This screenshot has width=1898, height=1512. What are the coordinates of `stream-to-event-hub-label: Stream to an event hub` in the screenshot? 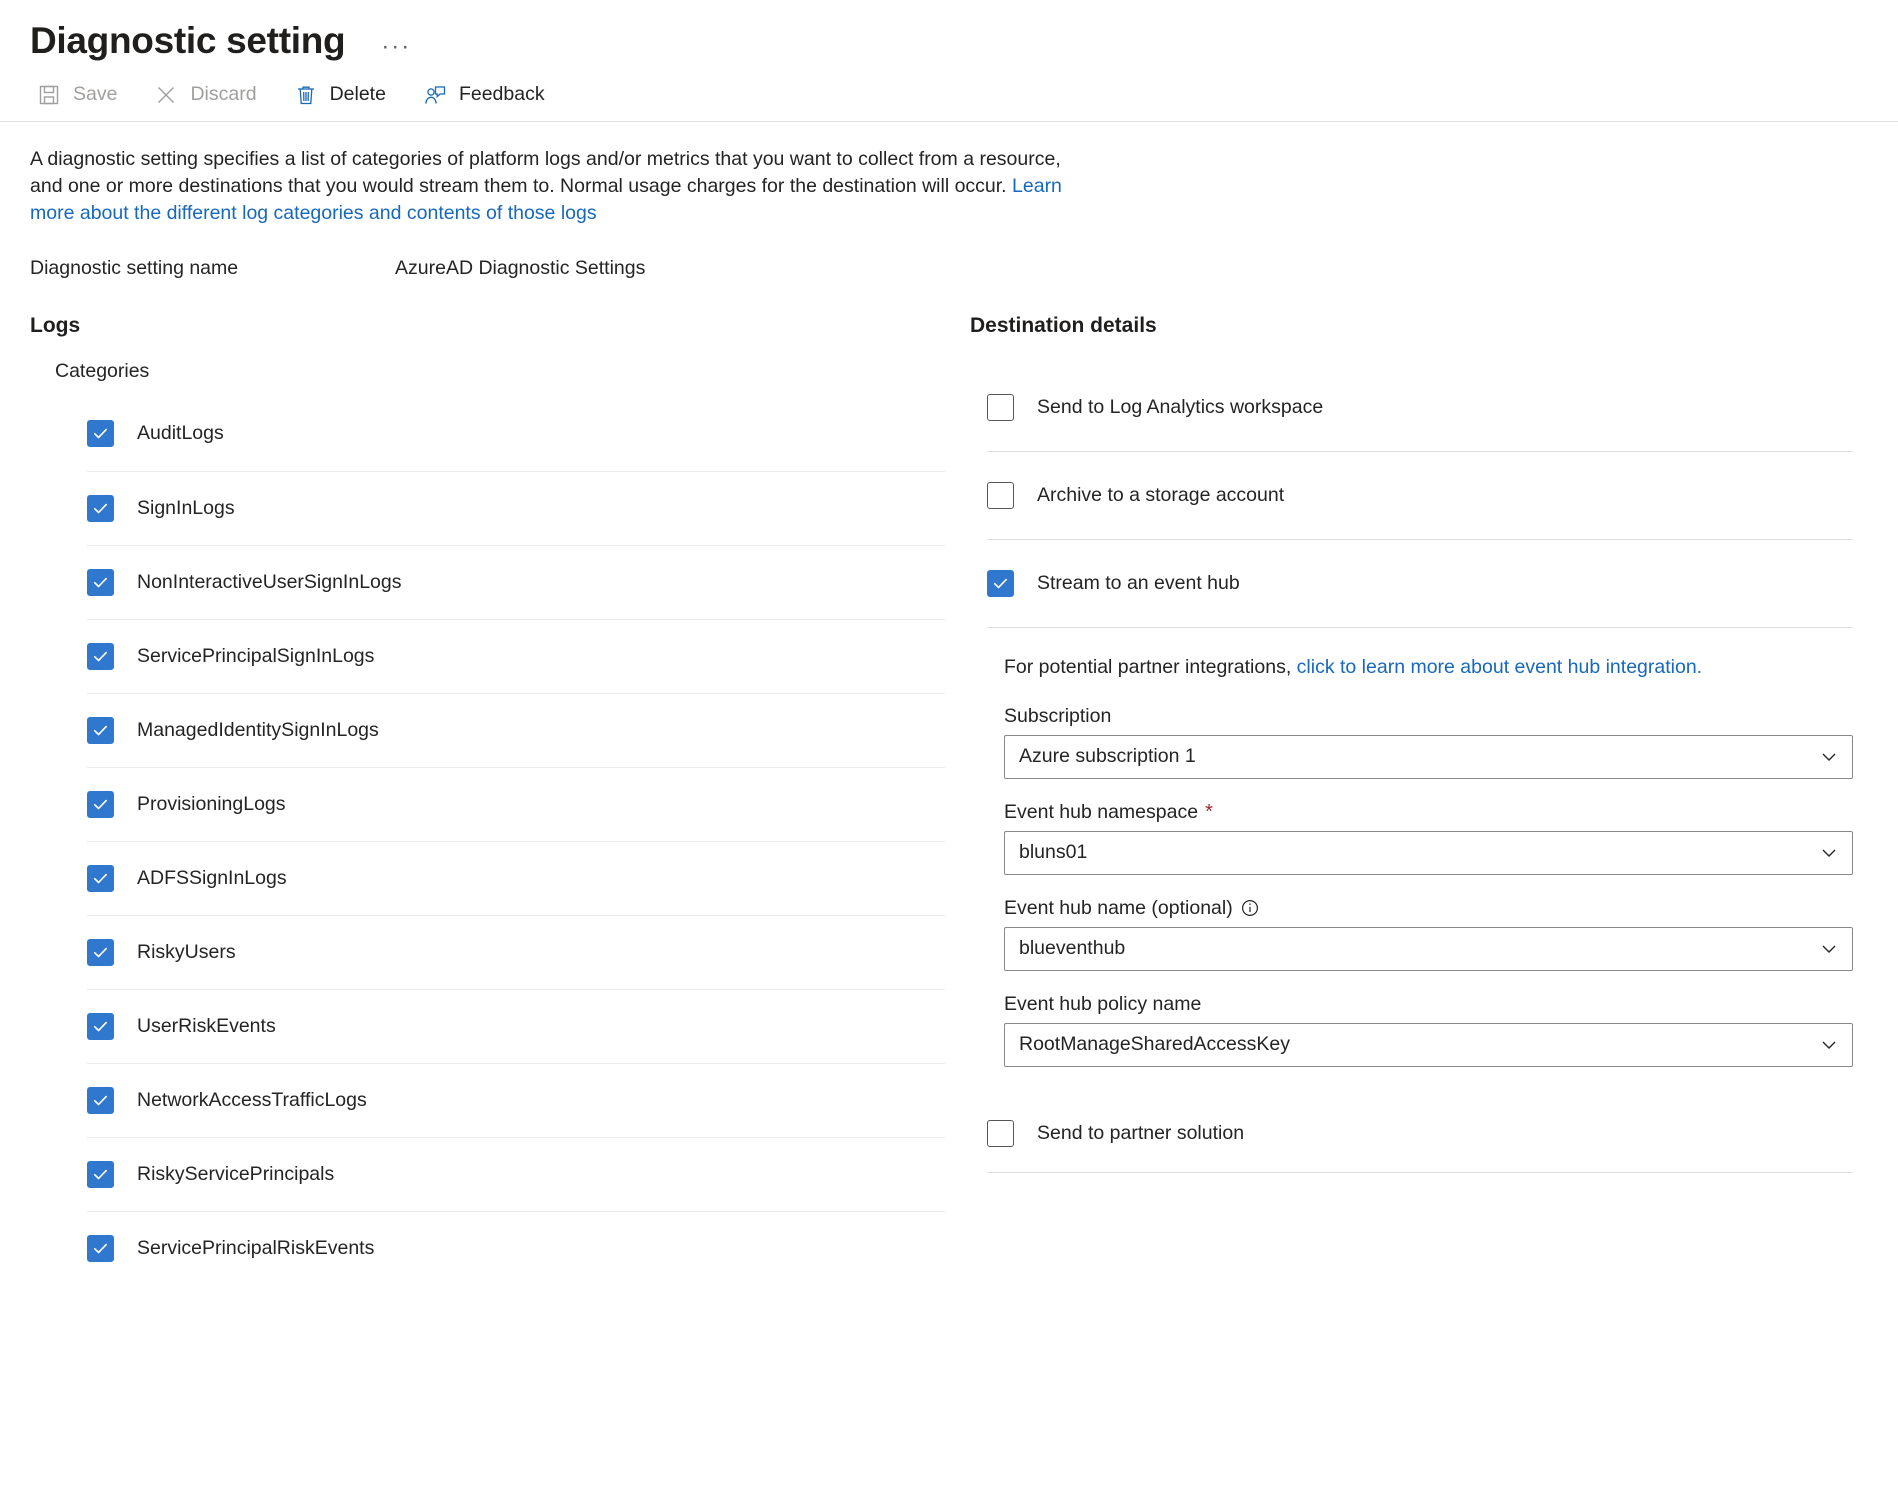 It's located at (1138, 582).